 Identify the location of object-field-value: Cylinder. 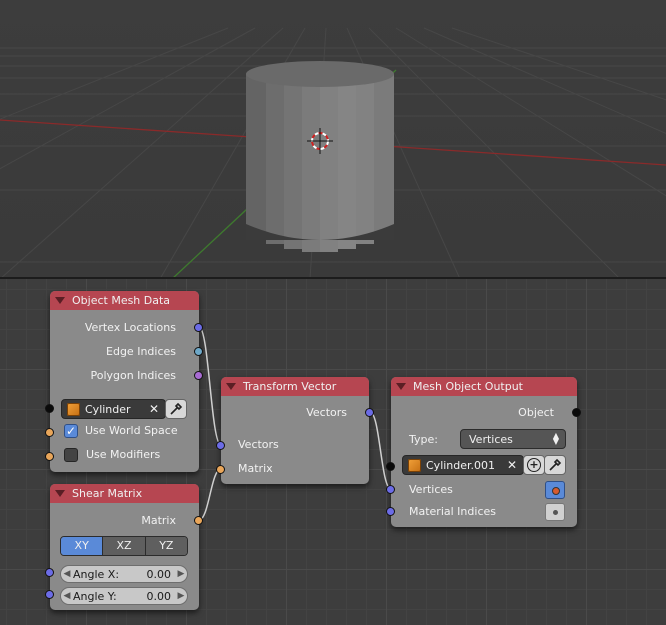
(108, 409).